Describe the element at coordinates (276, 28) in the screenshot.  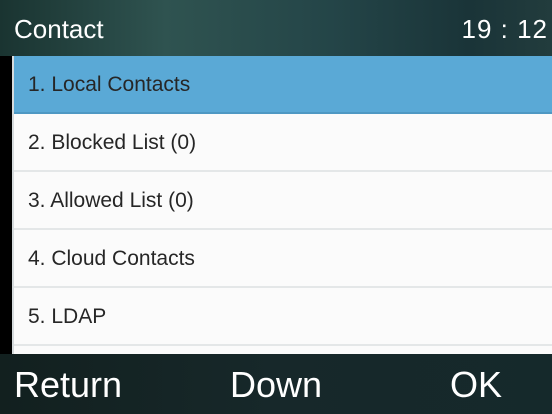
I see `title-bar: Contact 19 : 12` at that location.